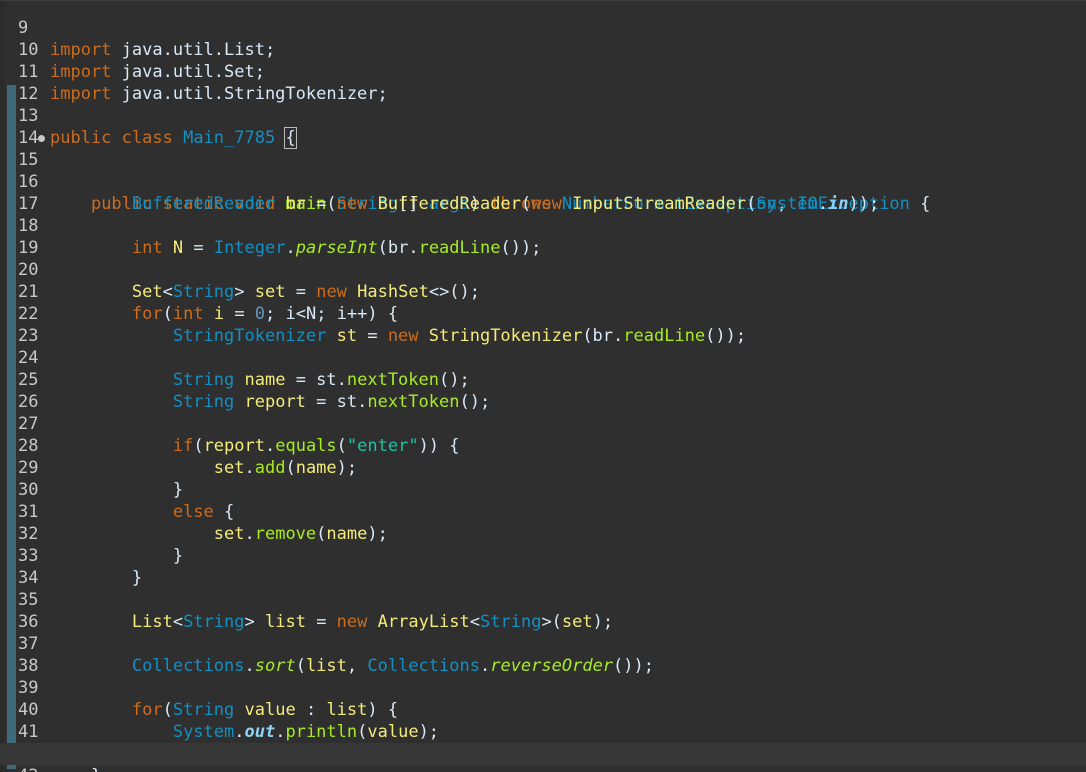  Describe the element at coordinates (543, 566) in the screenshot. I see `code-line: 34` at that location.